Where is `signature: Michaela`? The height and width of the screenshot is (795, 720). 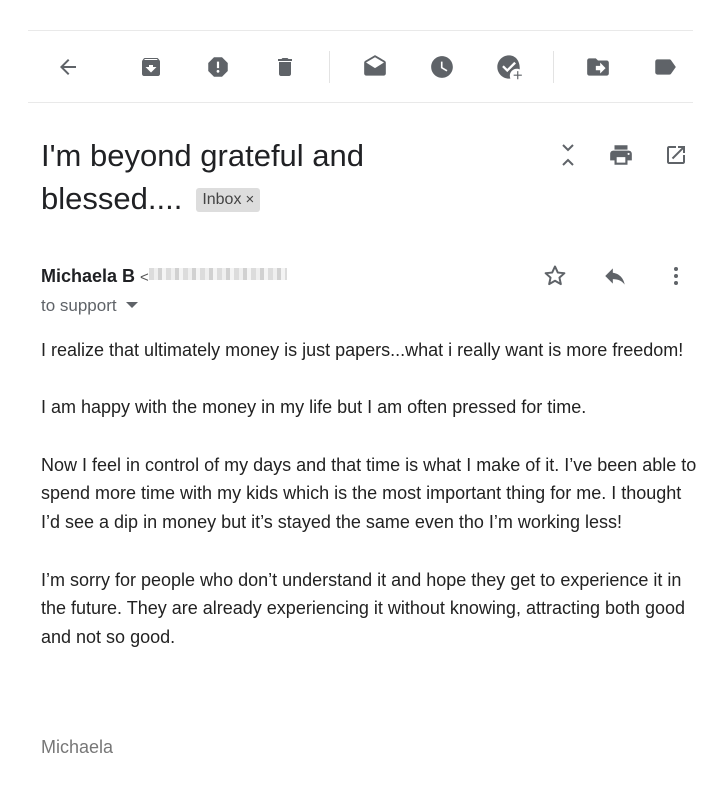
signature: Michaela is located at coordinates (77, 747).